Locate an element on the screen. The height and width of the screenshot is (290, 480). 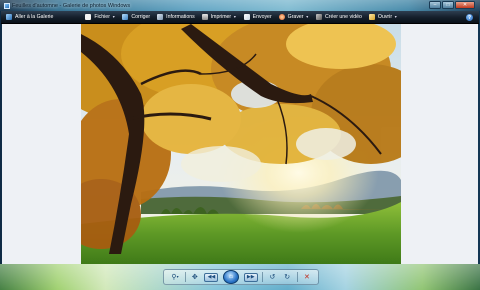
button-informations: Informations is located at coordinates (176, 17).